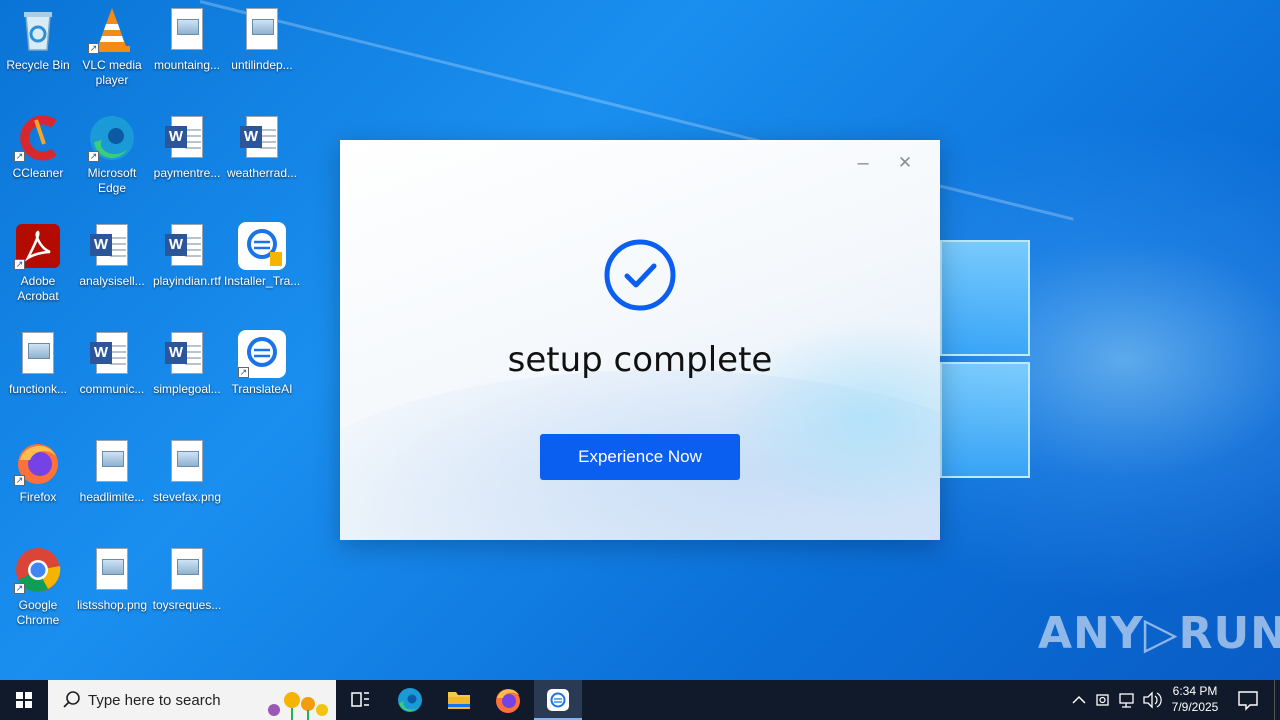 The height and width of the screenshot is (720, 1280). Describe the element at coordinates (112, 72) in the screenshot. I see `desktop-icon-label: VLC media player` at that location.